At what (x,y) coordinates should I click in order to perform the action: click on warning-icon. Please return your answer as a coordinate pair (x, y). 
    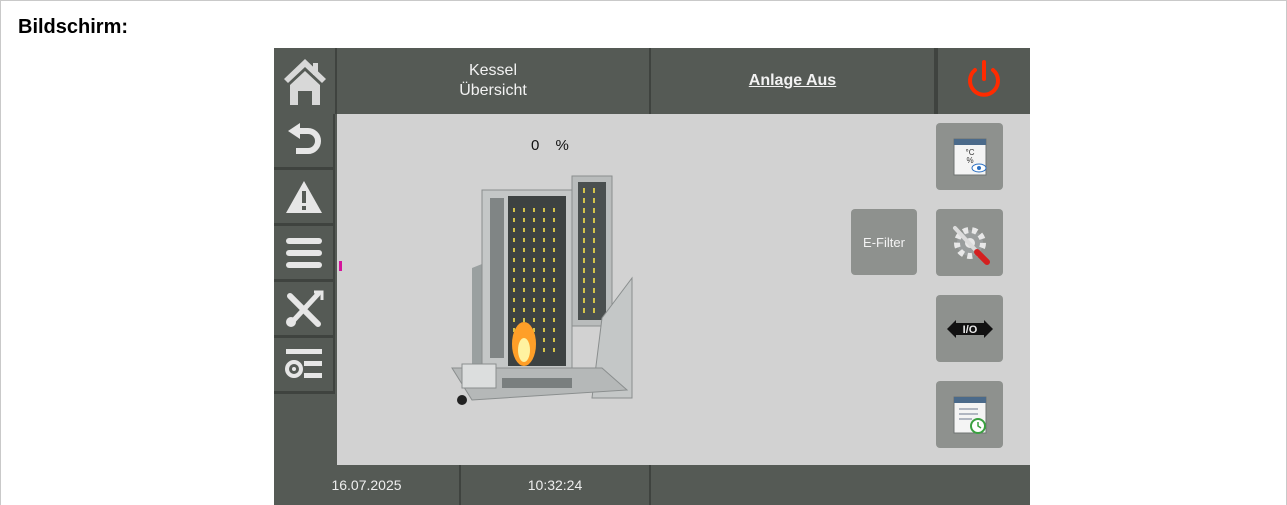
    Looking at the image, I should click on (303, 196).